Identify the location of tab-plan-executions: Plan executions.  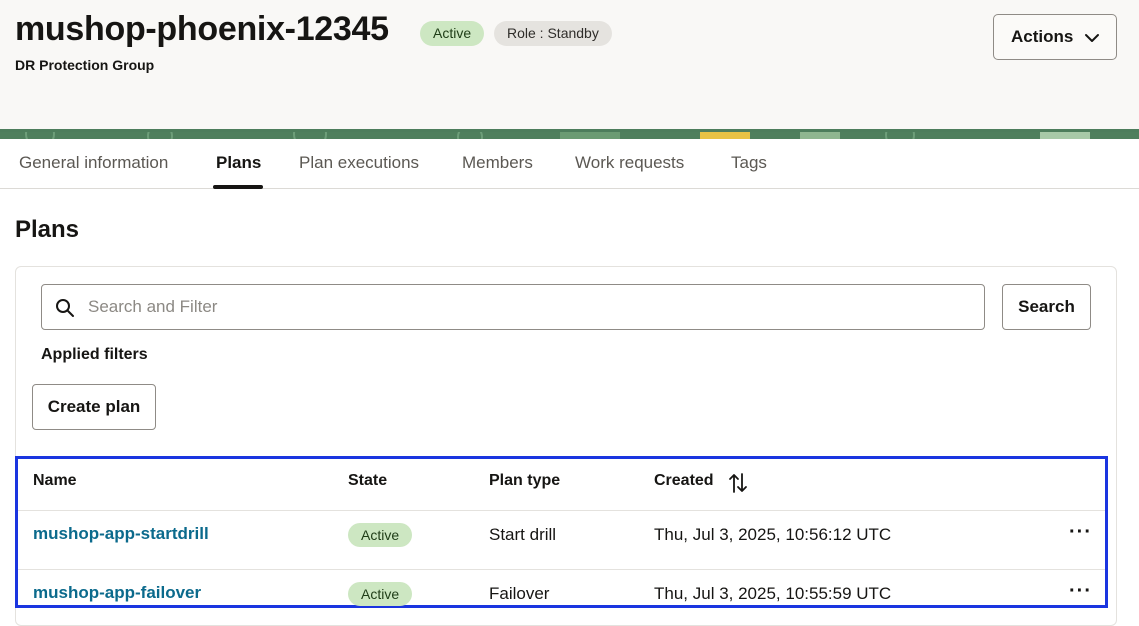
(359, 163).